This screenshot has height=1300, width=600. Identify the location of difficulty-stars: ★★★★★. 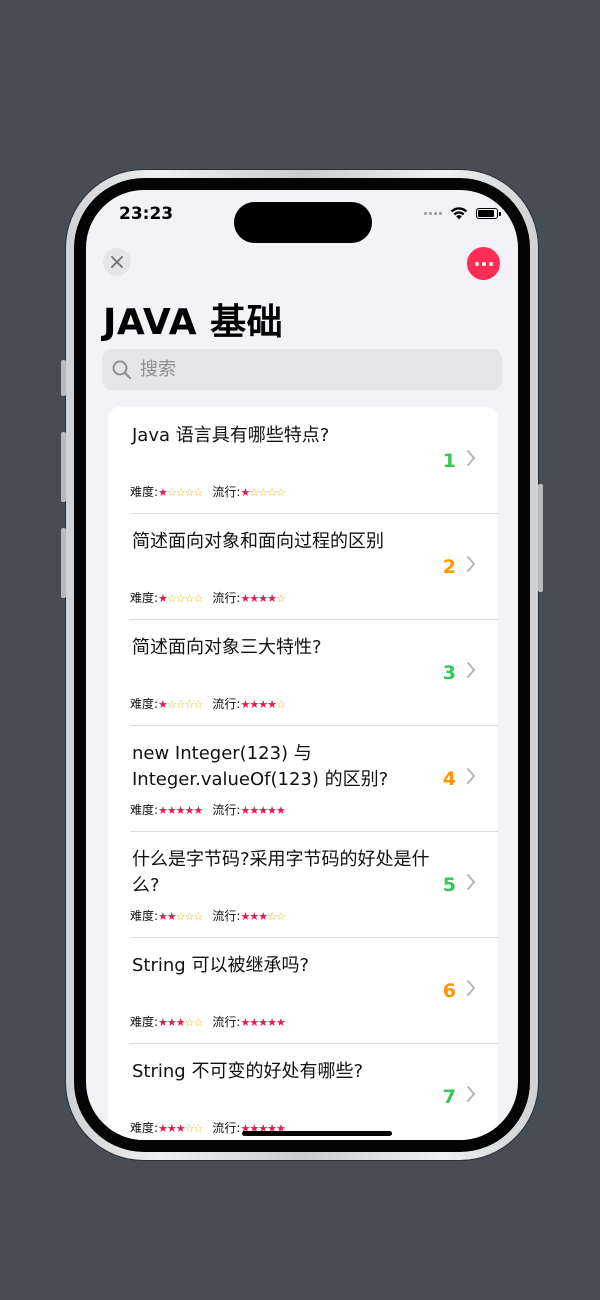
(180, 810).